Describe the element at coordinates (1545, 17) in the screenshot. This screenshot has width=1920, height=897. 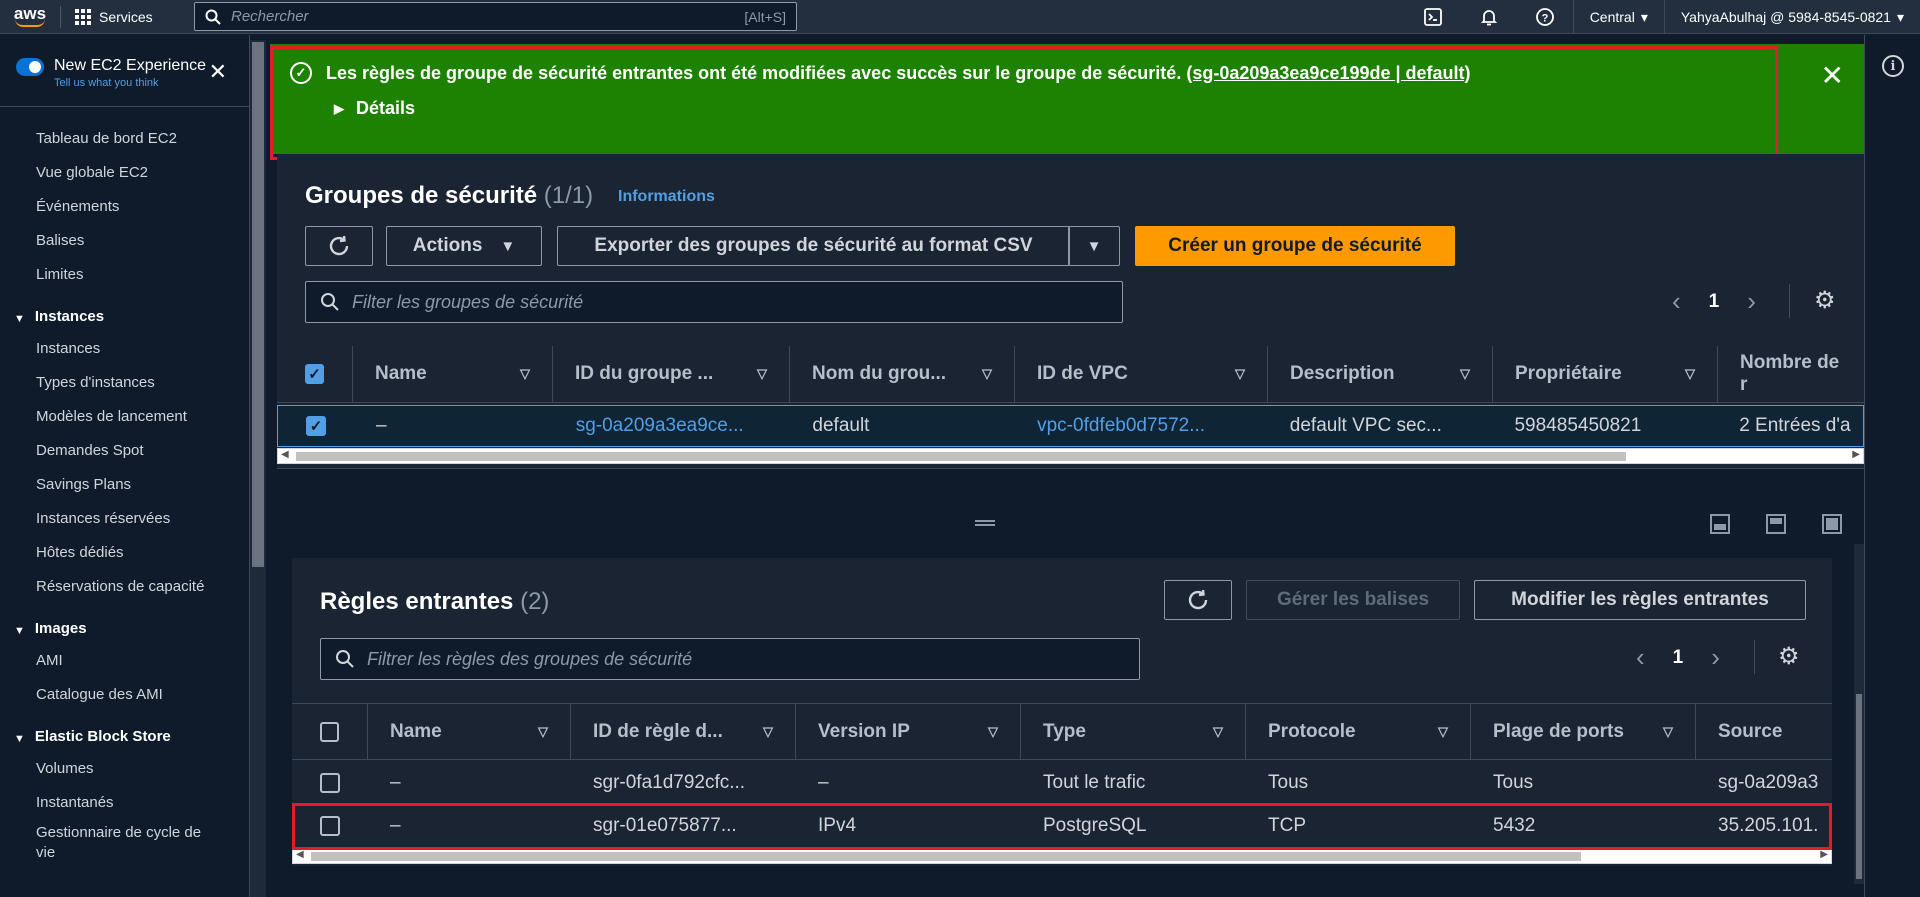
I see `help-icon: ?` at that location.